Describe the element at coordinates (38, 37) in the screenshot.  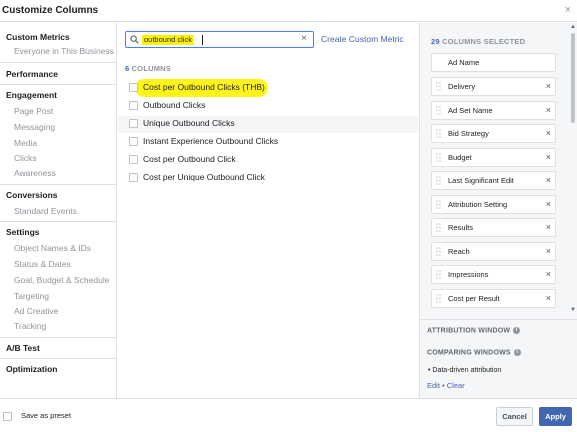
I see `sidebar-section-custom-metrics: Custom Metrics` at that location.